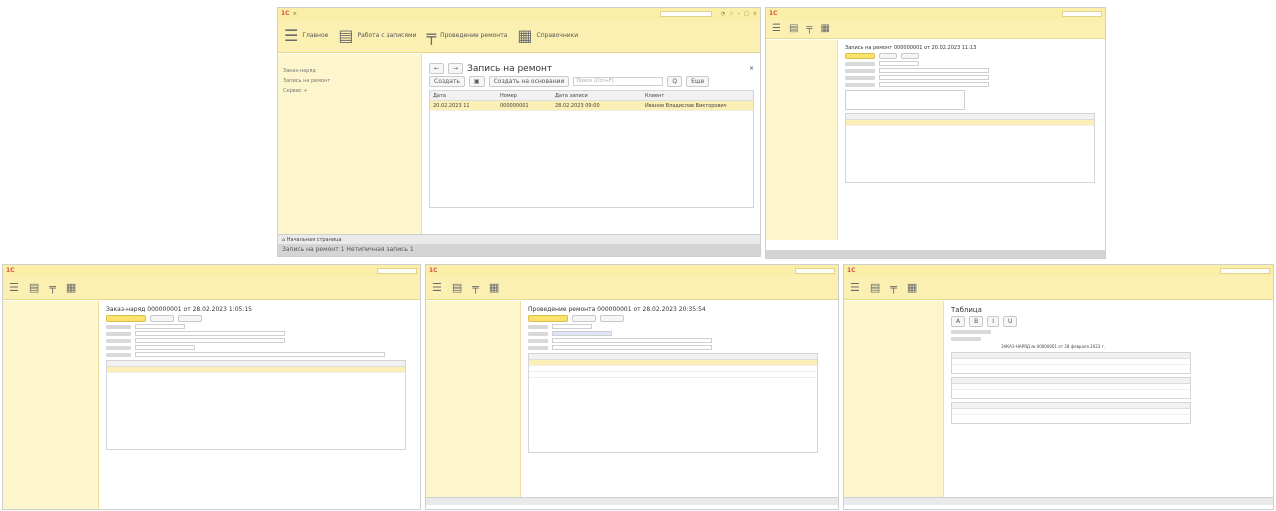 Image resolution: width=1276 pixels, height=511 pixels. I want to click on minimize-icon: –, so click(739, 14).